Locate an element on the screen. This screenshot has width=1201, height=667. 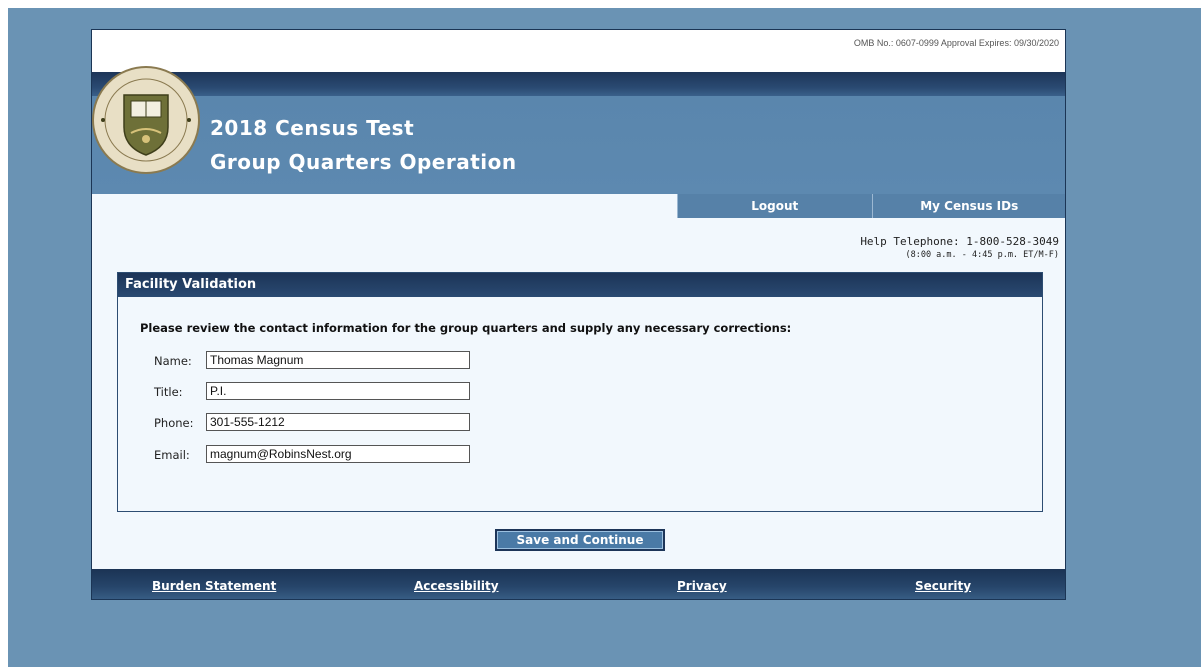
my-census-ids-button: My Census IDs is located at coordinates (968, 206).